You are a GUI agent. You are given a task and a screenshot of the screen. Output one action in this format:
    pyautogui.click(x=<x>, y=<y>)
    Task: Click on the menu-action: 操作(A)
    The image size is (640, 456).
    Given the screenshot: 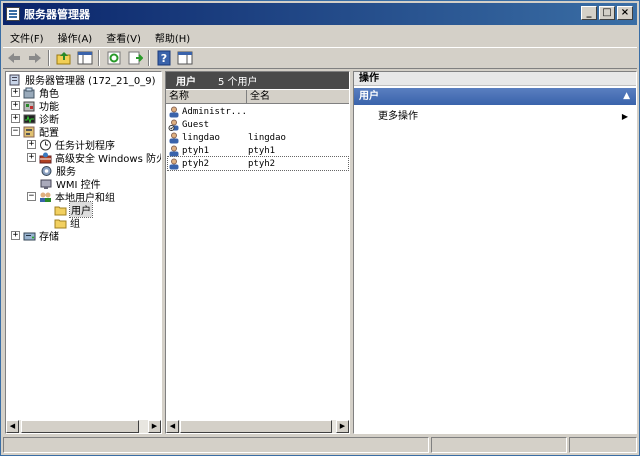 What is the action you would take?
    pyautogui.click(x=75, y=37)
    